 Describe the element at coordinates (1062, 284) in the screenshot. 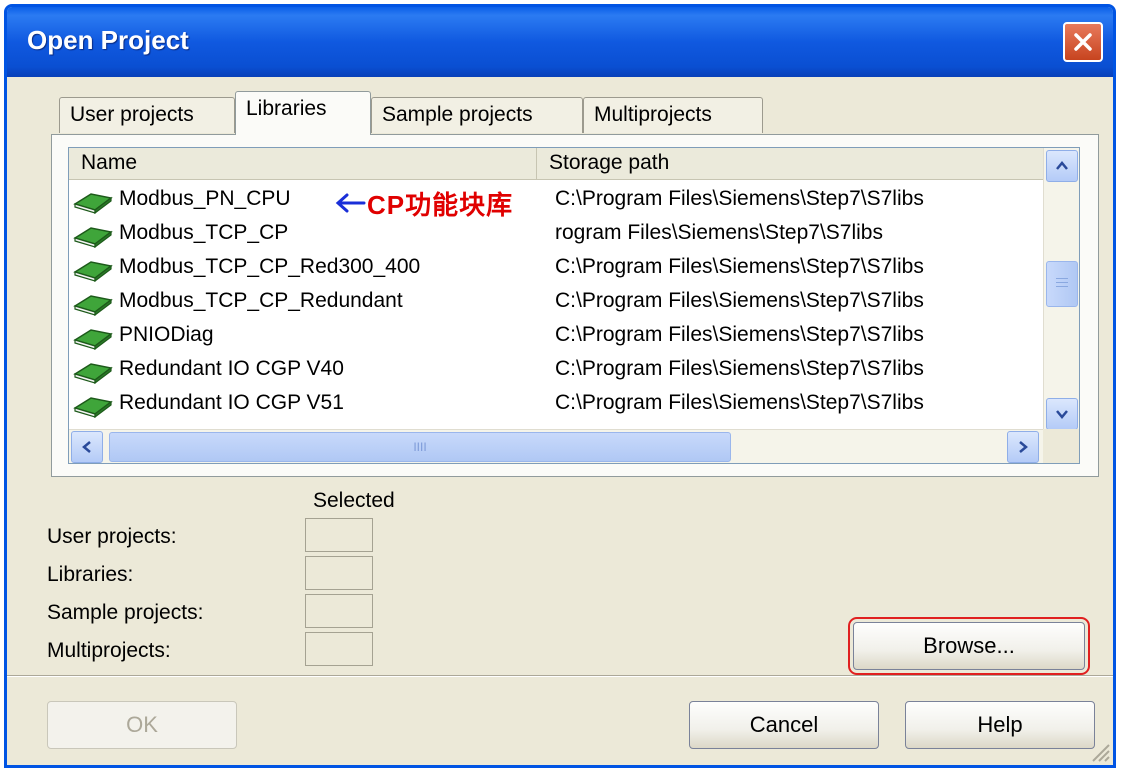

I see `vertical-scroll-thumb` at that location.